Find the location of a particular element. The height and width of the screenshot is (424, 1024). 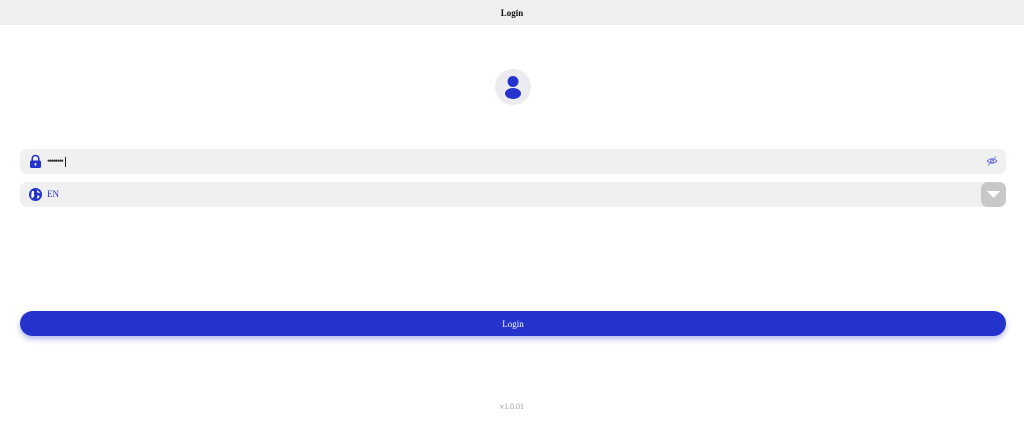

title-bar: Login is located at coordinates (512, 12).